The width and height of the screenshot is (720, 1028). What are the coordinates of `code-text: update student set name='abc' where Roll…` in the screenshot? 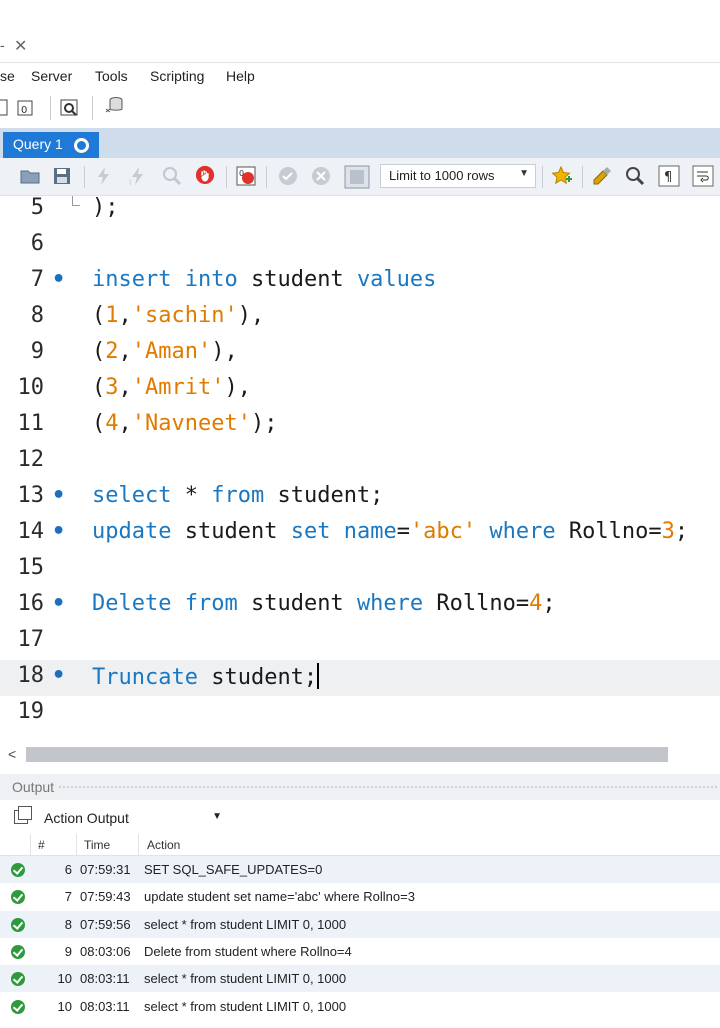 It's located at (390, 531).